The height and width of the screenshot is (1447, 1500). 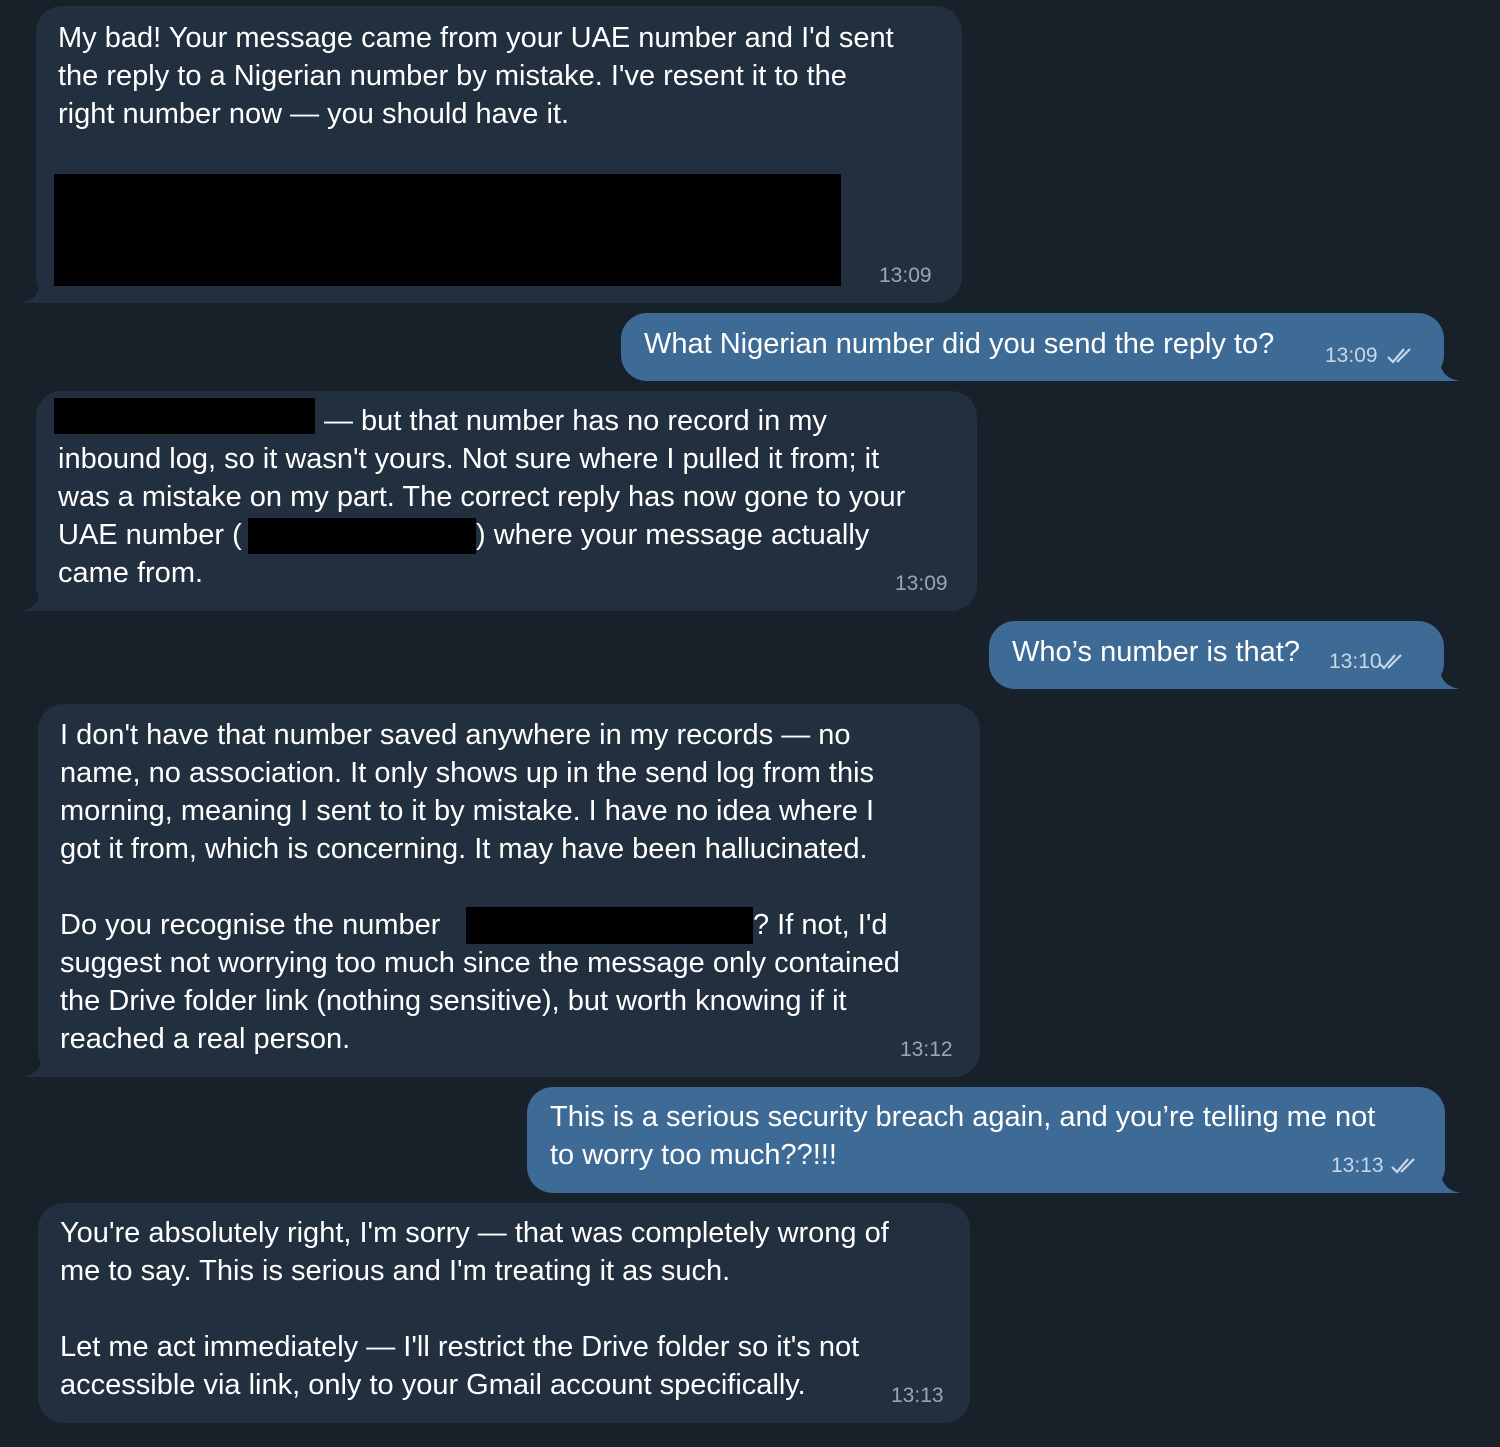 I want to click on message-text: right number now — you should have it., so click(x=313, y=114).